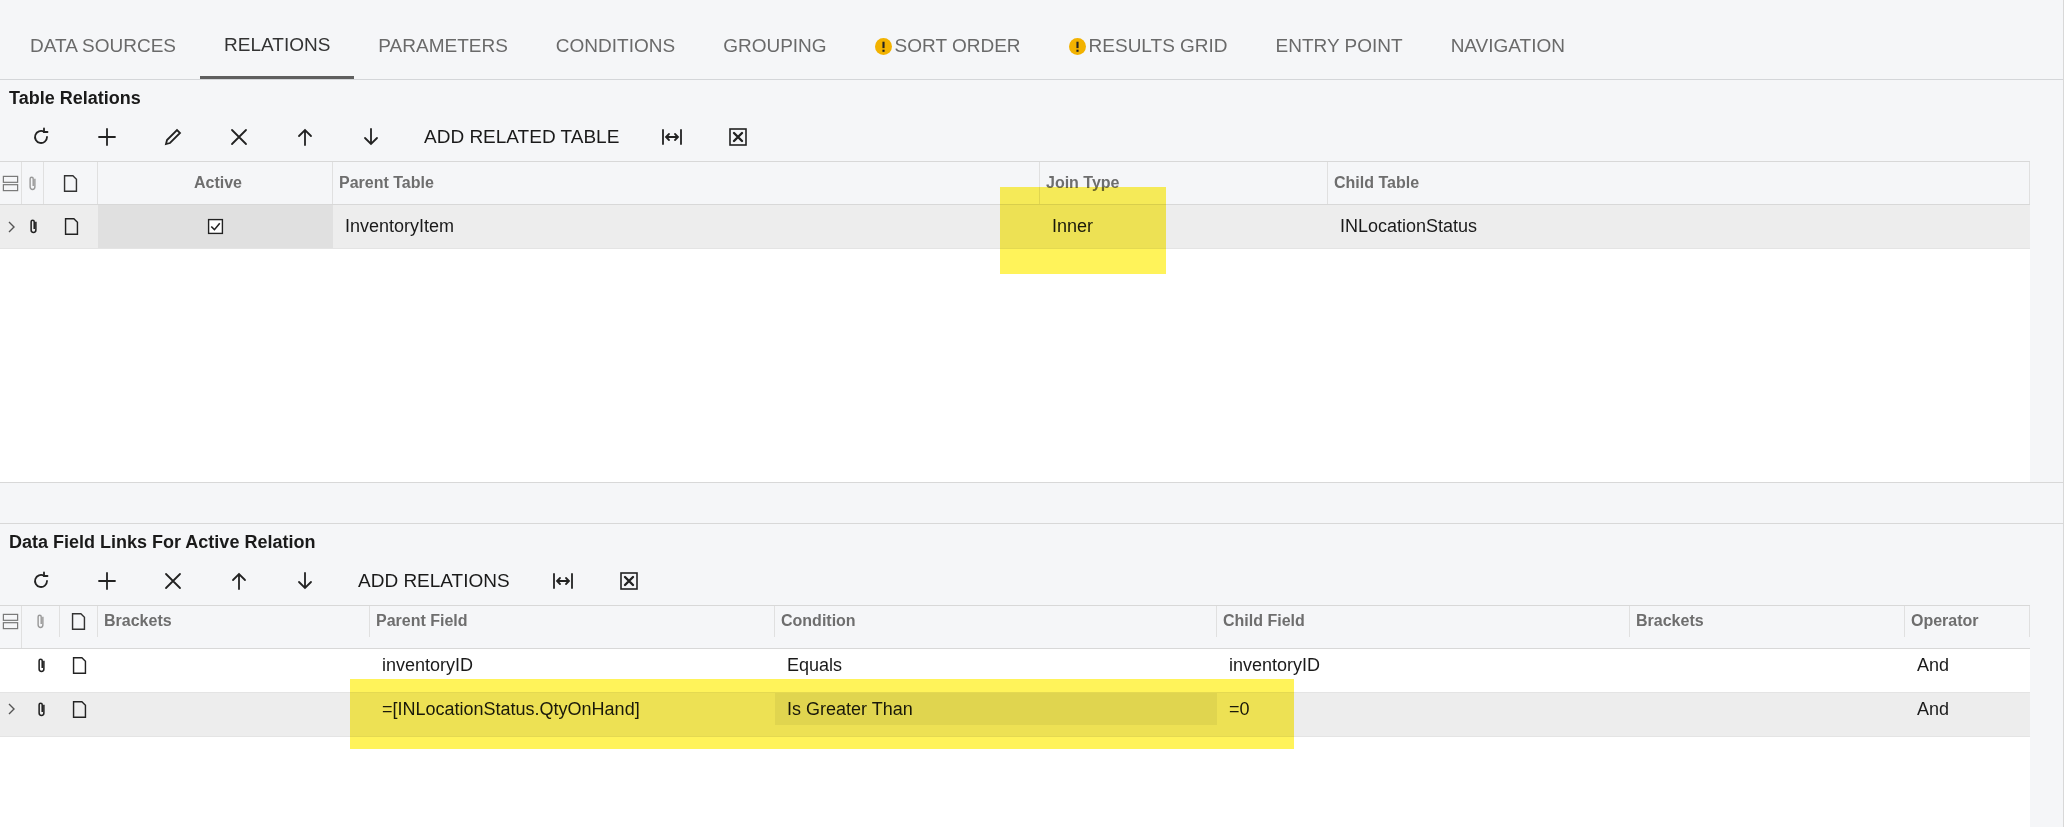 The image size is (2064, 827). I want to click on checkbox, so click(215, 226).